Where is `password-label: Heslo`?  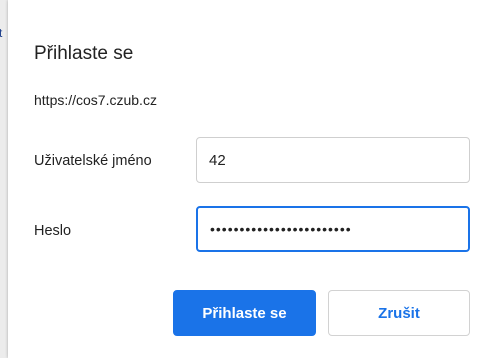 password-label: Heslo is located at coordinates (53, 231).